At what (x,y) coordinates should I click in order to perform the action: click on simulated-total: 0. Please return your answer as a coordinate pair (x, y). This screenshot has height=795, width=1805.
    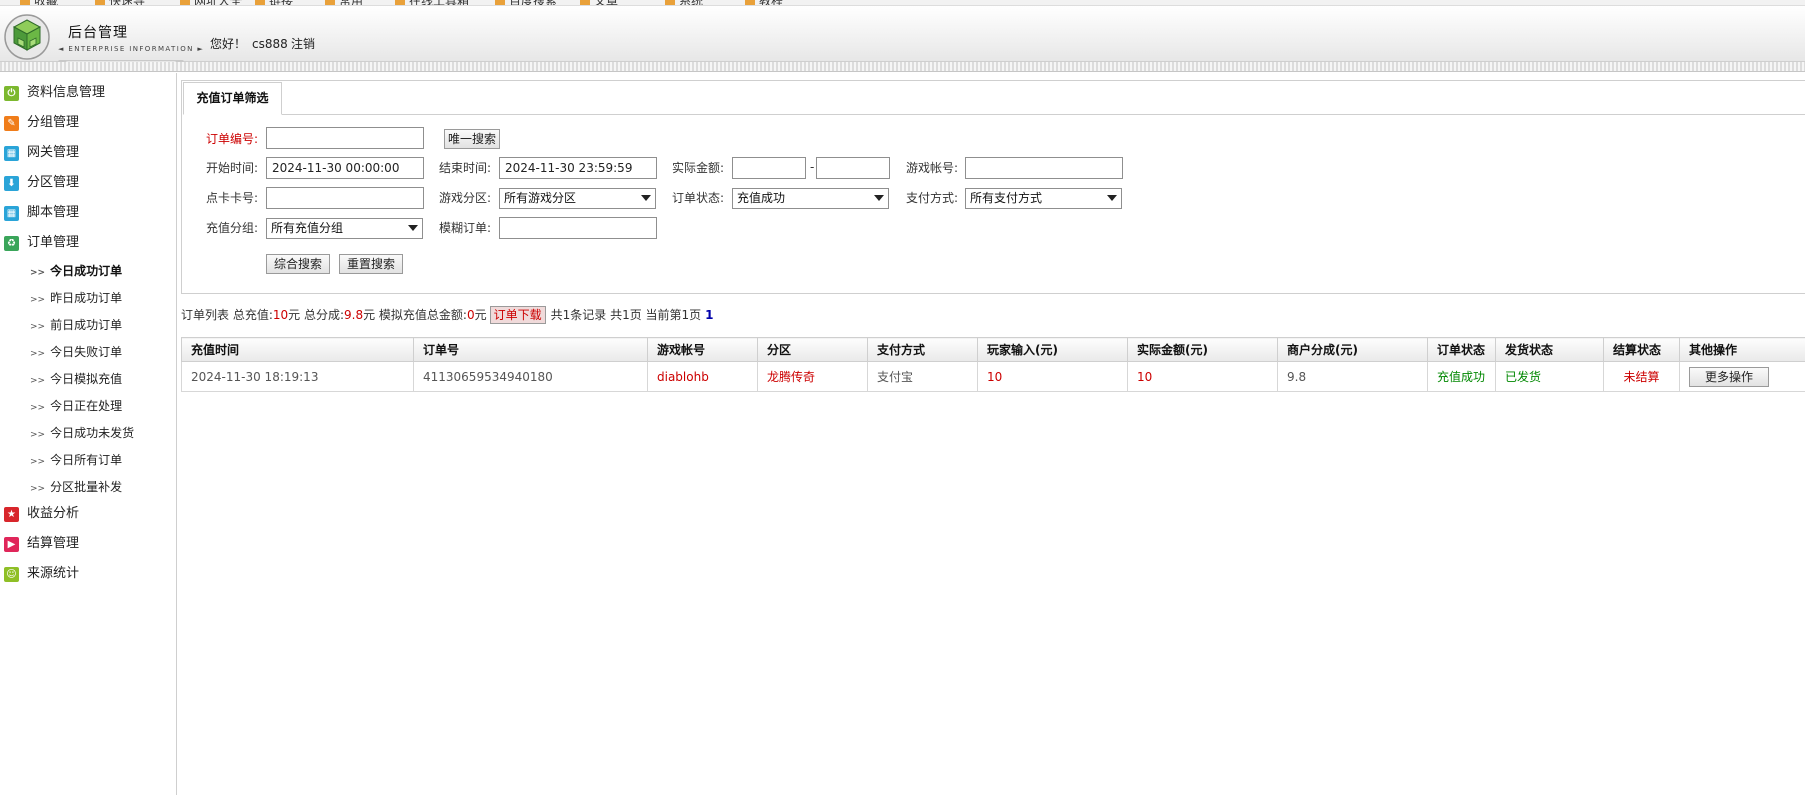
    Looking at the image, I should click on (470, 315).